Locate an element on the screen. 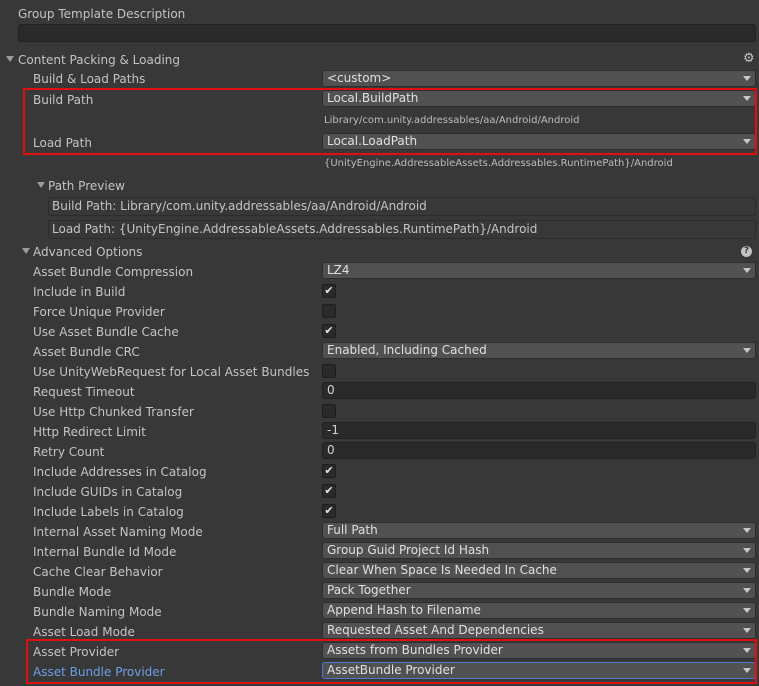 The image size is (759, 686). group-template-field is located at coordinates (387, 33).